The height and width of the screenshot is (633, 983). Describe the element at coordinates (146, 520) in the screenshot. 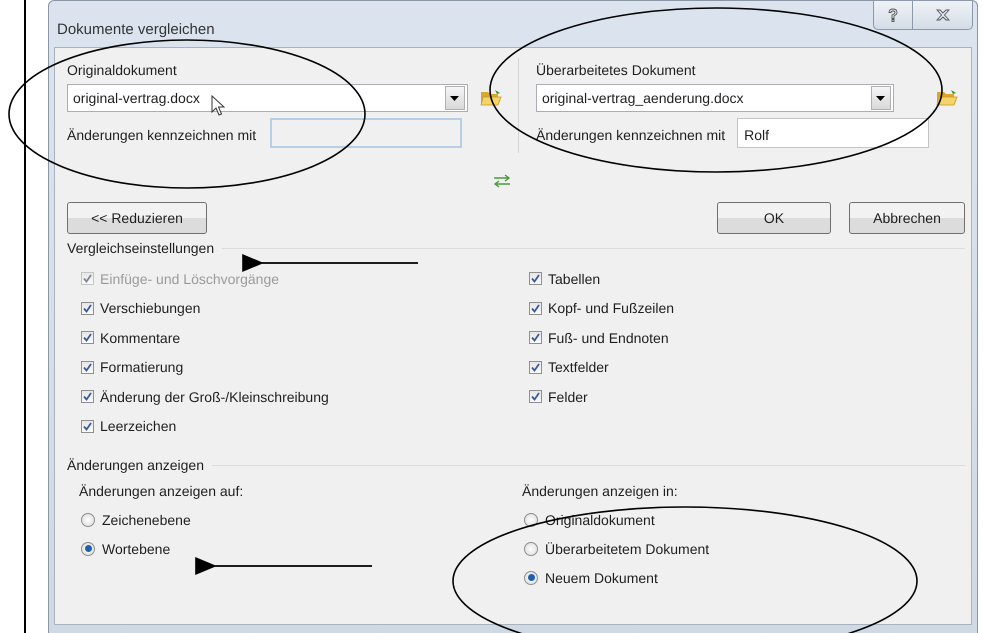

I see `radio-label: Zeichenebene` at that location.